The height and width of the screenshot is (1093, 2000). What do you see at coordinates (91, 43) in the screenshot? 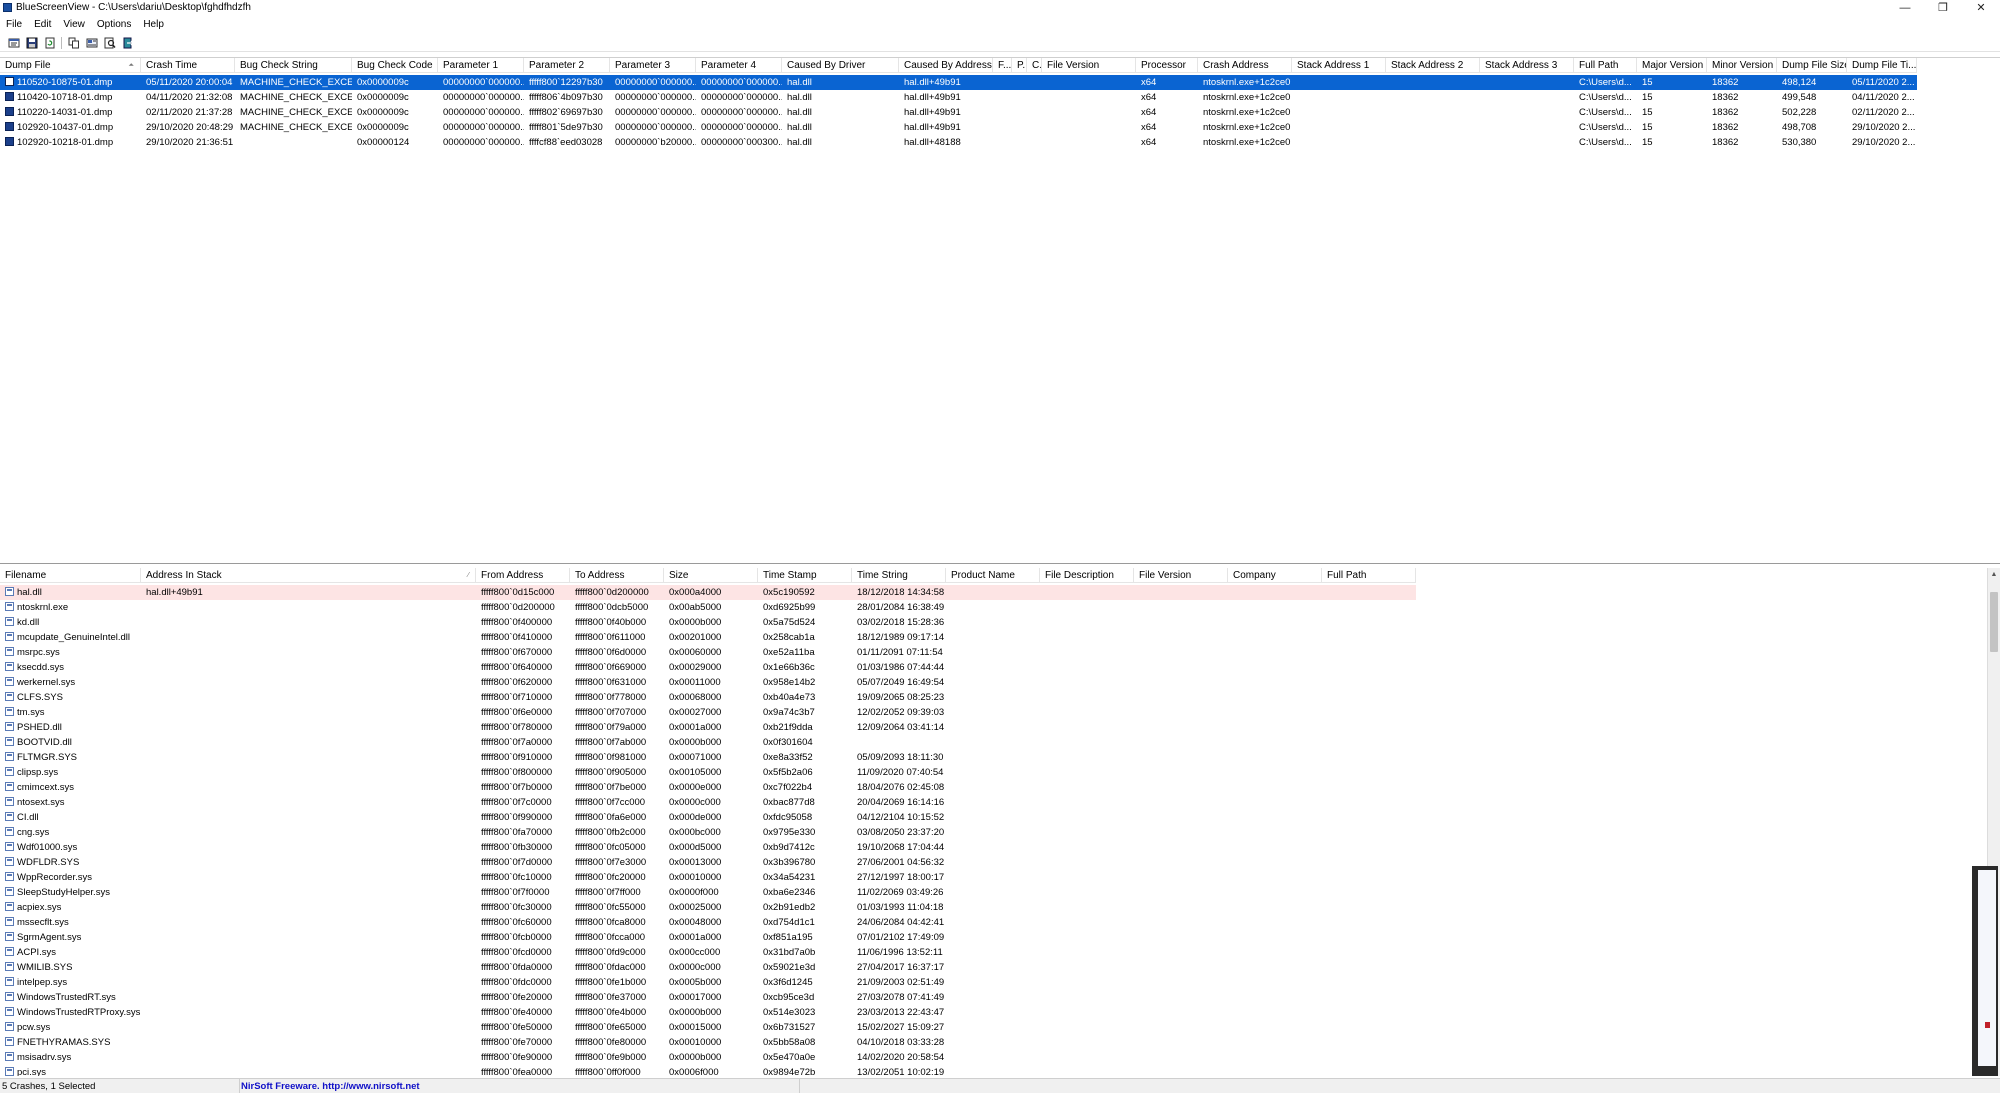
I see `html-report-icon` at bounding box center [91, 43].